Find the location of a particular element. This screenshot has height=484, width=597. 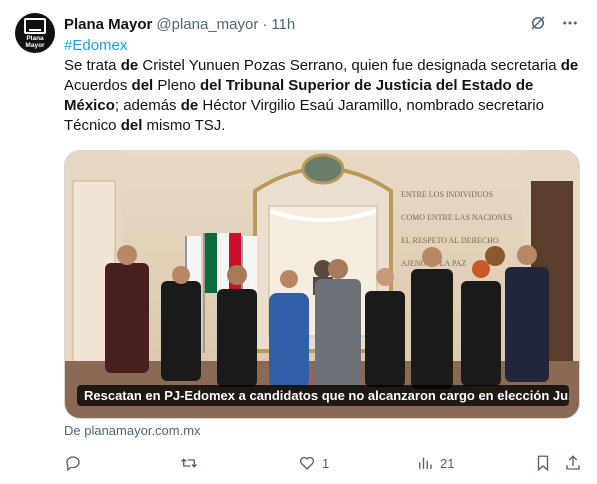

hashtag-link: #Edomex is located at coordinates (324, 46).